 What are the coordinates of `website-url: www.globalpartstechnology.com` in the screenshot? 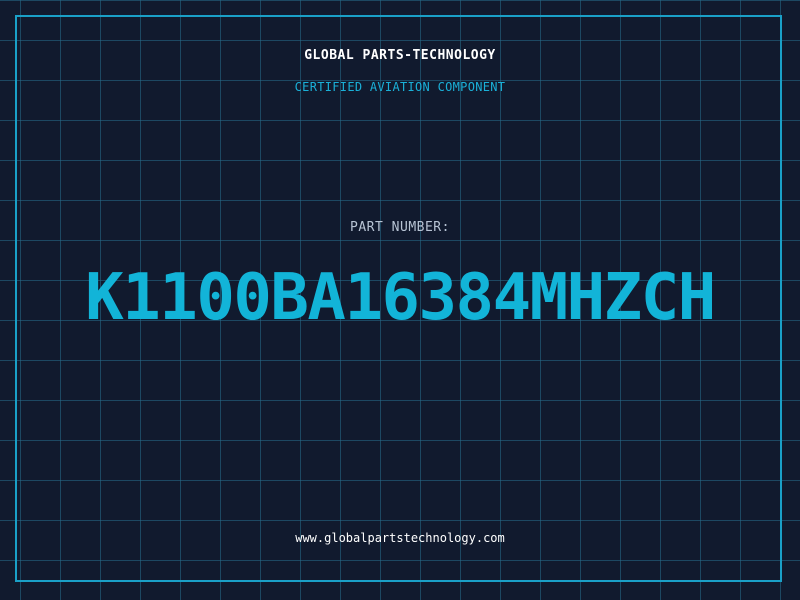 It's located at (400, 538).